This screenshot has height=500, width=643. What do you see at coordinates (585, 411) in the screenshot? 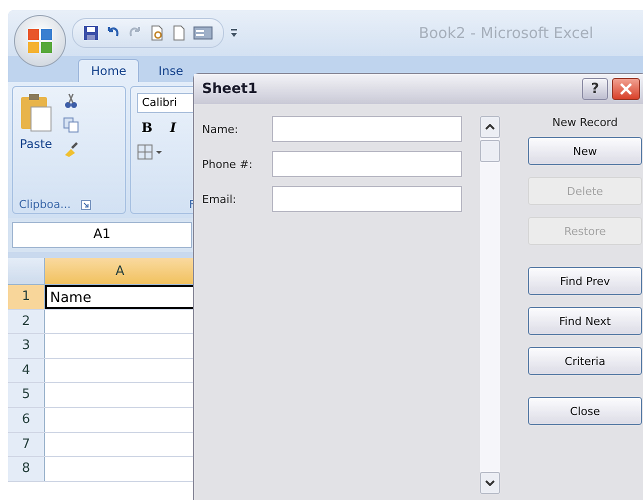
I see `dialog-button: Close` at bounding box center [585, 411].